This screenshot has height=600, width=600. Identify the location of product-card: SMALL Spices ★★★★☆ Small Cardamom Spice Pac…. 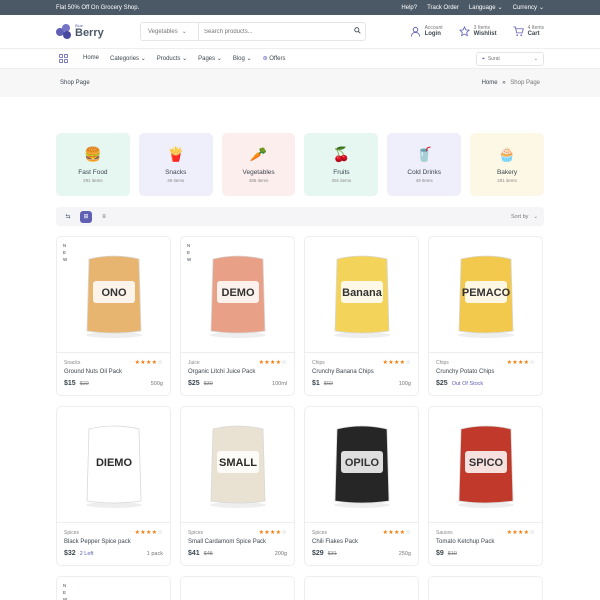
(237, 486).